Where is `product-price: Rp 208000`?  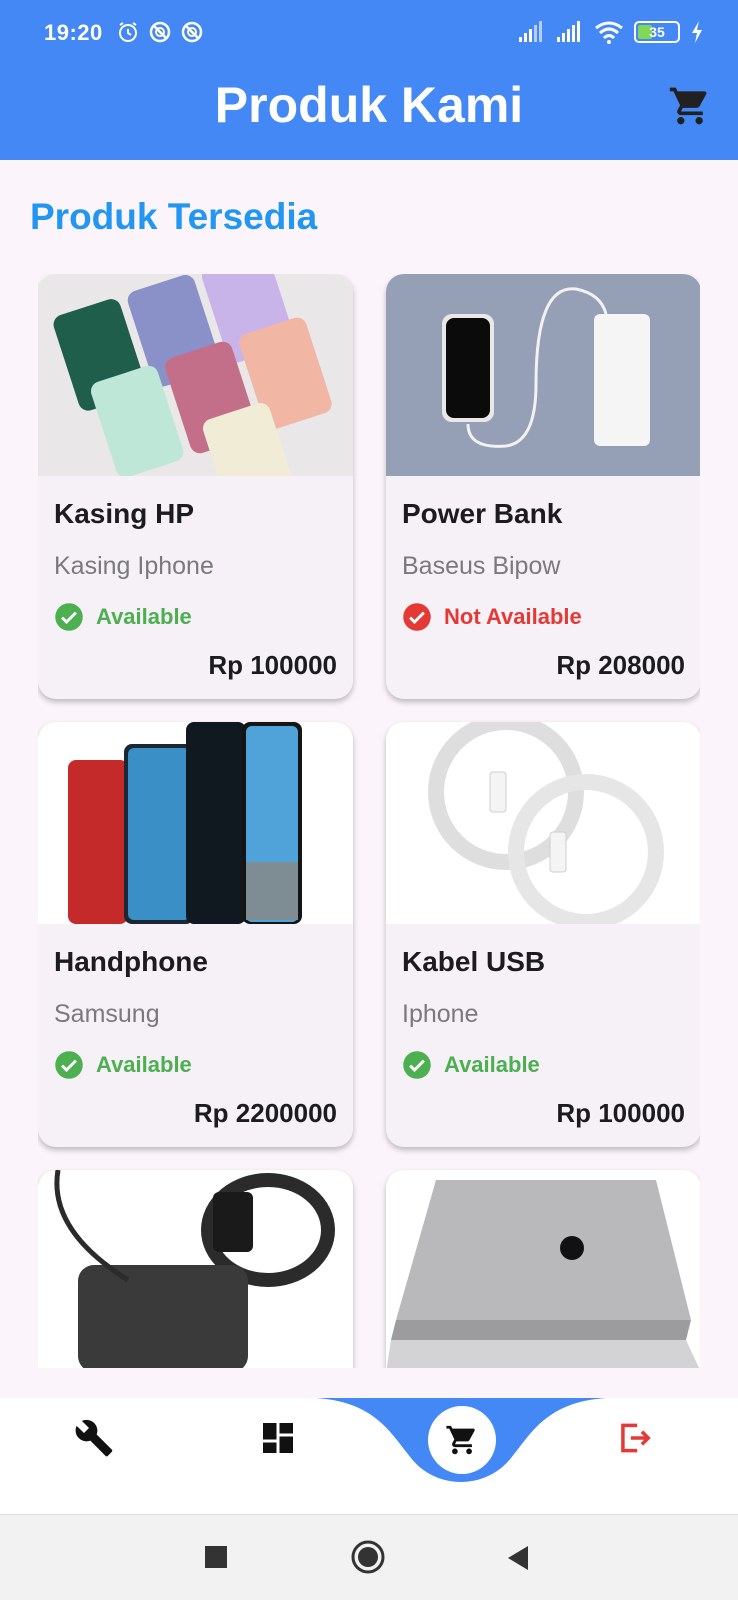
product-price: Rp 208000 is located at coordinates (620, 665).